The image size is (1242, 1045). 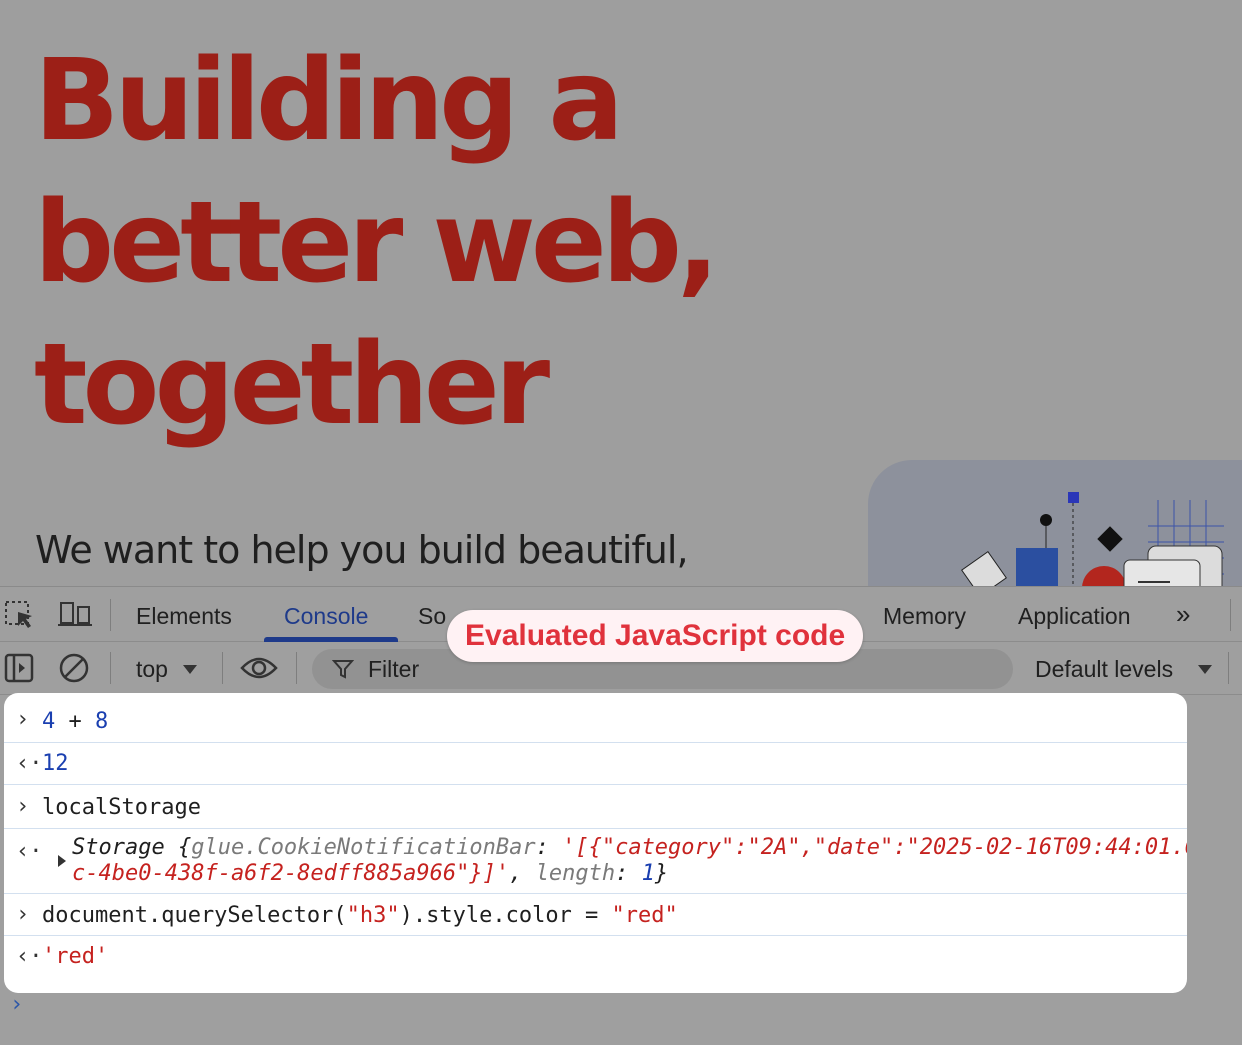 I want to click on clear-console-icon, so click(x=74, y=670).